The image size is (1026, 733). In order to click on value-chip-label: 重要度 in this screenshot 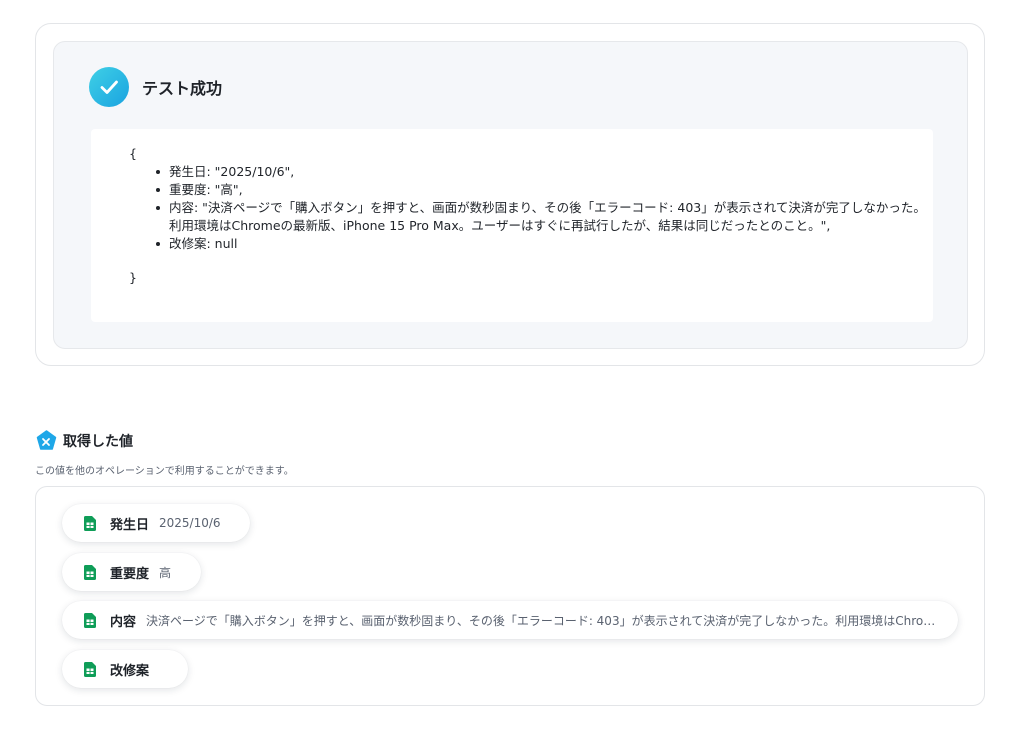, I will do `click(130, 574)`.